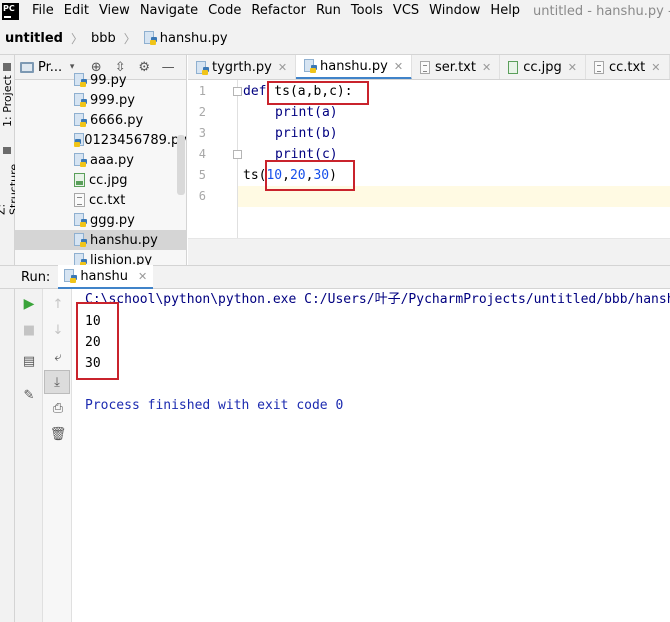 The width and height of the screenshot is (670, 622). I want to click on line-number: 2, so click(202, 112).